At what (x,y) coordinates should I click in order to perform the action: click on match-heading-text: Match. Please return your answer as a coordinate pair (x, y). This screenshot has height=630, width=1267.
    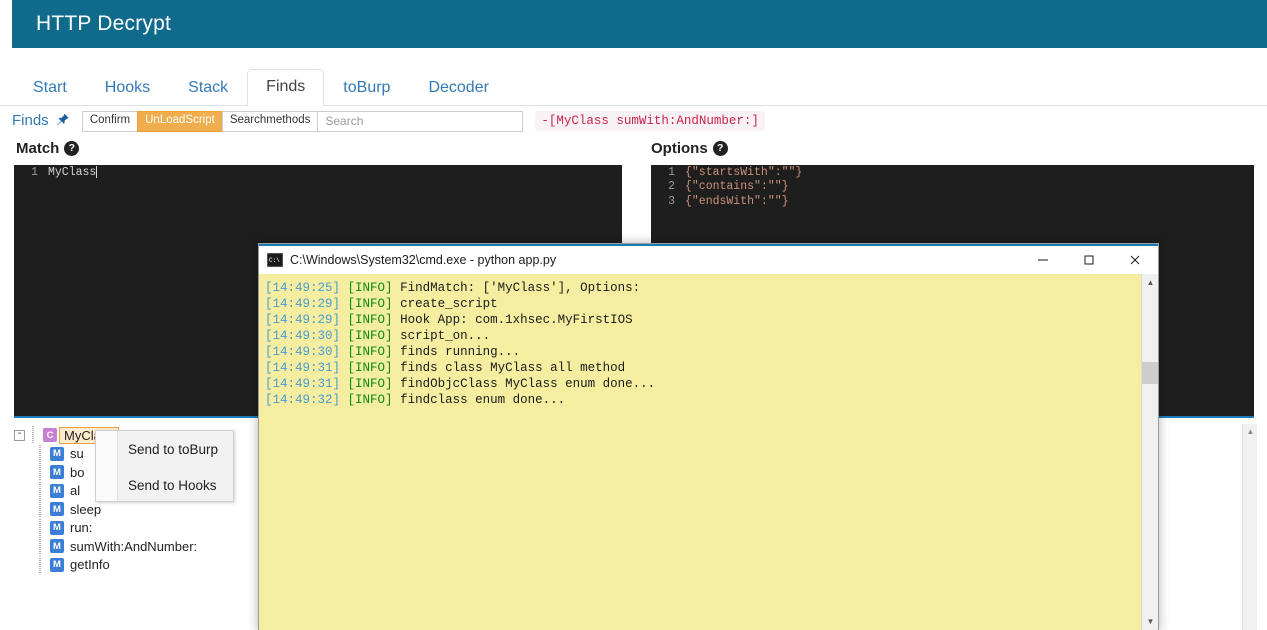
    Looking at the image, I should click on (38, 148).